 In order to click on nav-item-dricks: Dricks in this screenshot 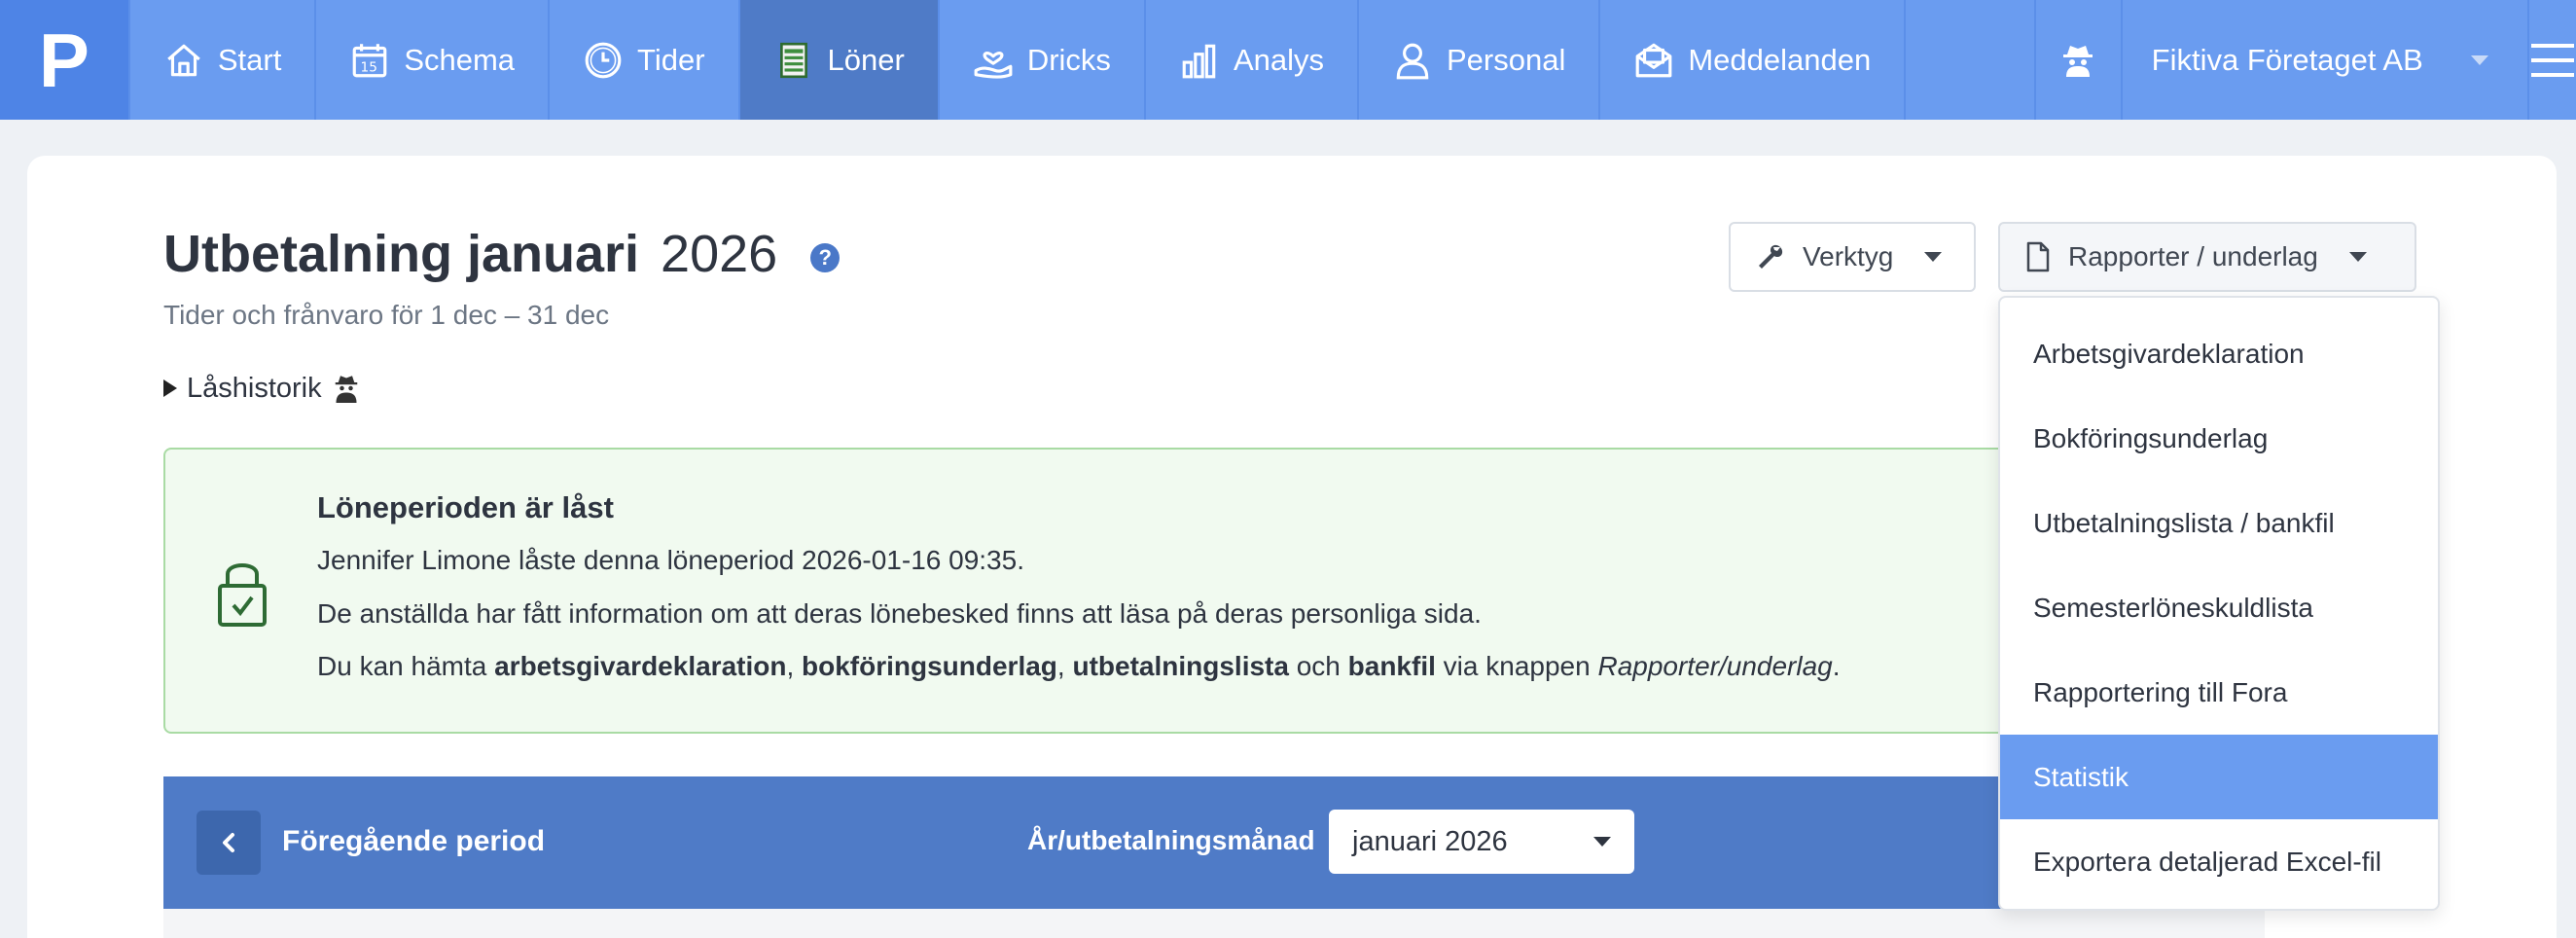, I will do `click(1043, 60)`.